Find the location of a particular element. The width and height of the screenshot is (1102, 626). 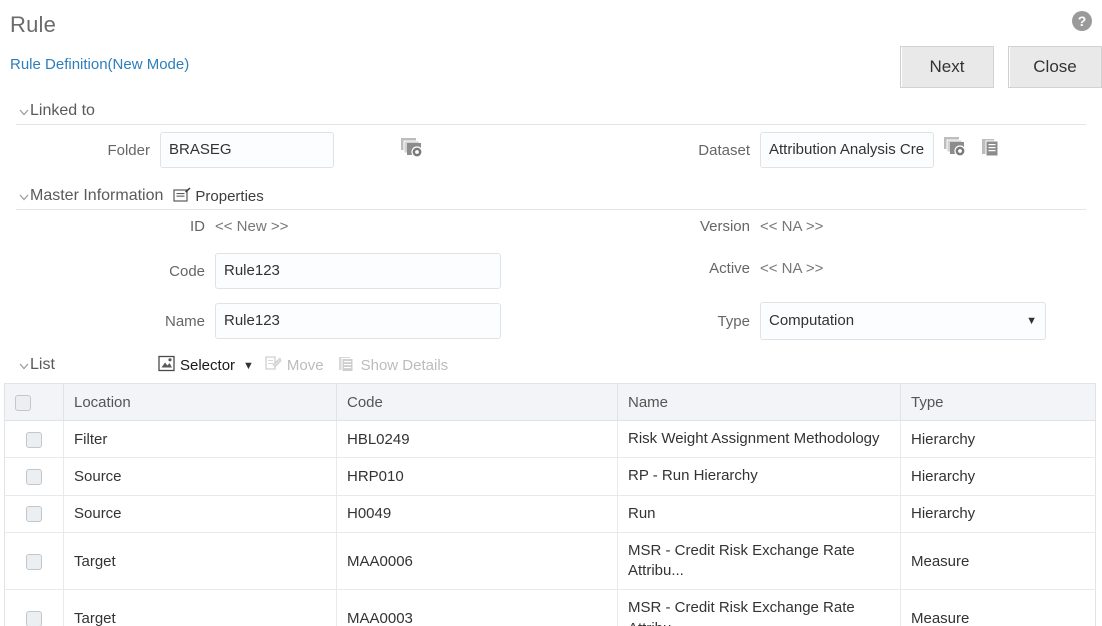

linked-to-header: Linked to is located at coordinates (546, 111).